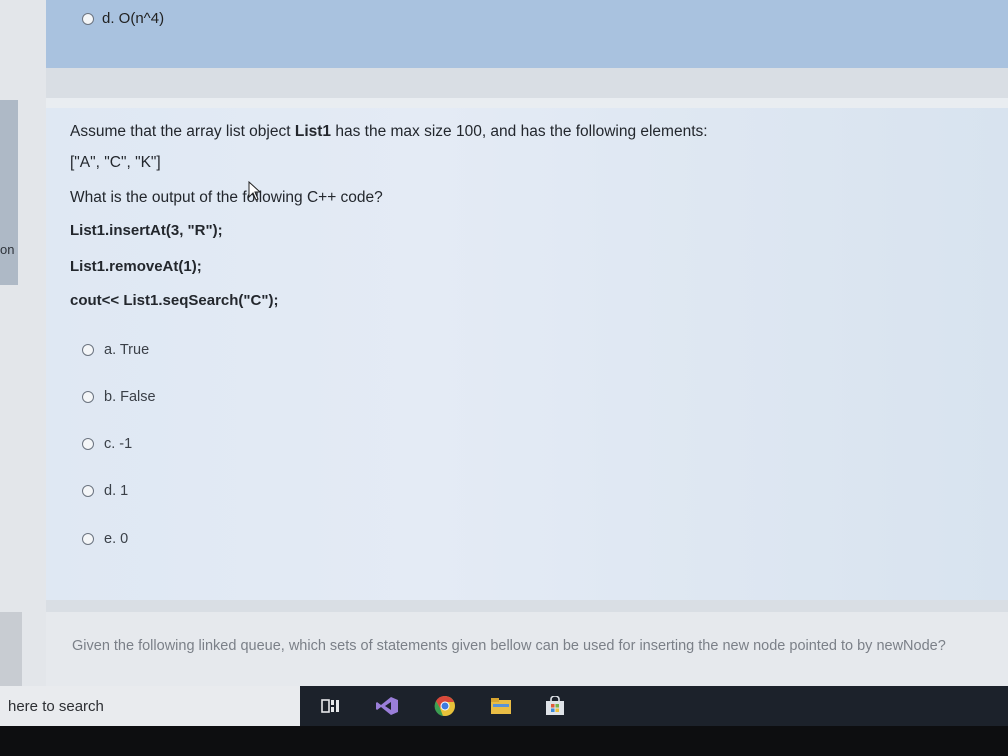 Image resolution: width=1008 pixels, height=756 pixels. Describe the element at coordinates (501, 706) in the screenshot. I see `file-explorer-icon` at that location.